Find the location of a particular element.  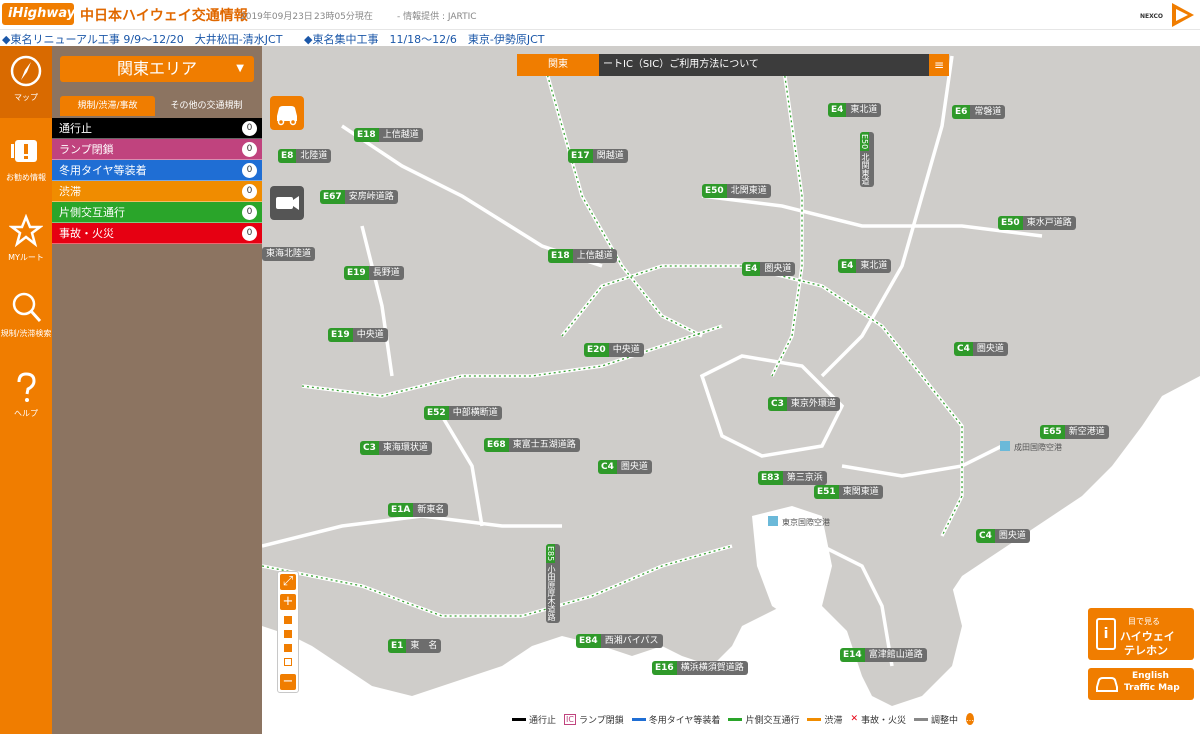

nav-search: 規制/渋滞検索 is located at coordinates (26, 318).